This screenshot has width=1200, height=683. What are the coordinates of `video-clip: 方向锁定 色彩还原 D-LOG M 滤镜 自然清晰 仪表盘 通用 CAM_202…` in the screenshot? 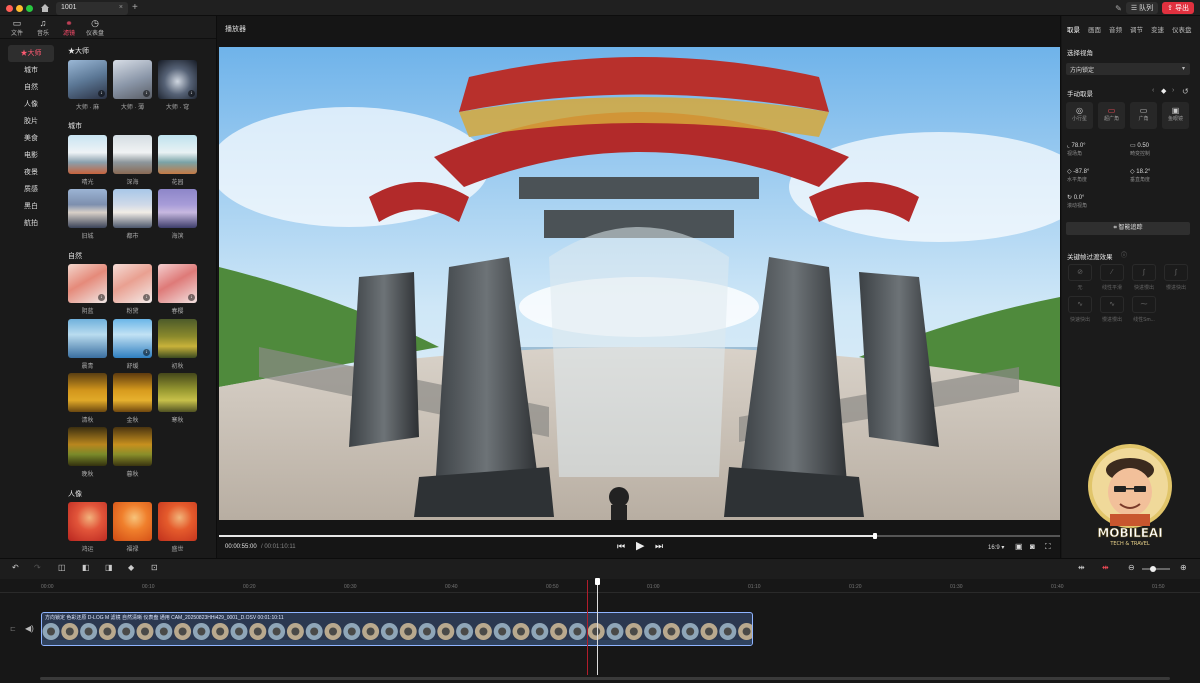 It's located at (397, 629).